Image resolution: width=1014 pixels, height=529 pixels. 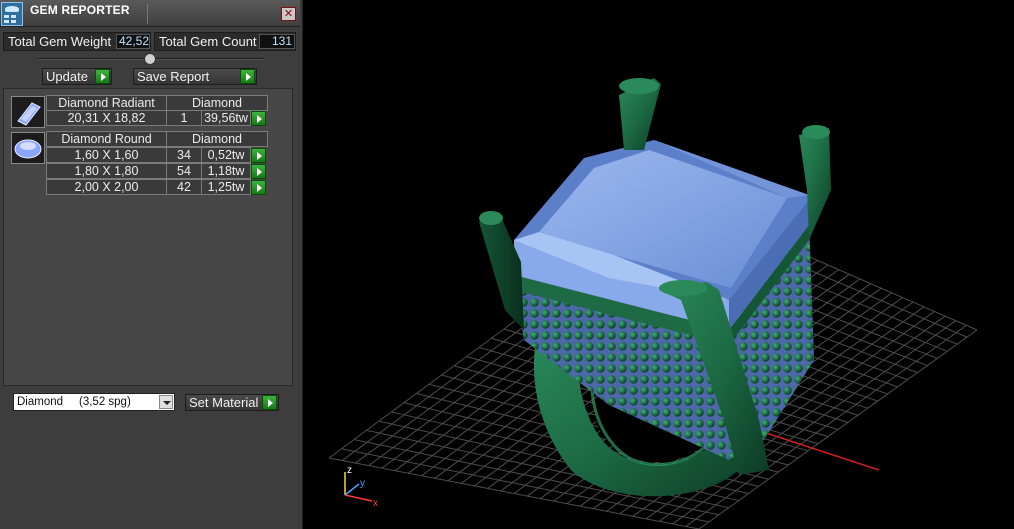 I want to click on material-dropdown: Diamond (3,52 spg), so click(x=94, y=402).